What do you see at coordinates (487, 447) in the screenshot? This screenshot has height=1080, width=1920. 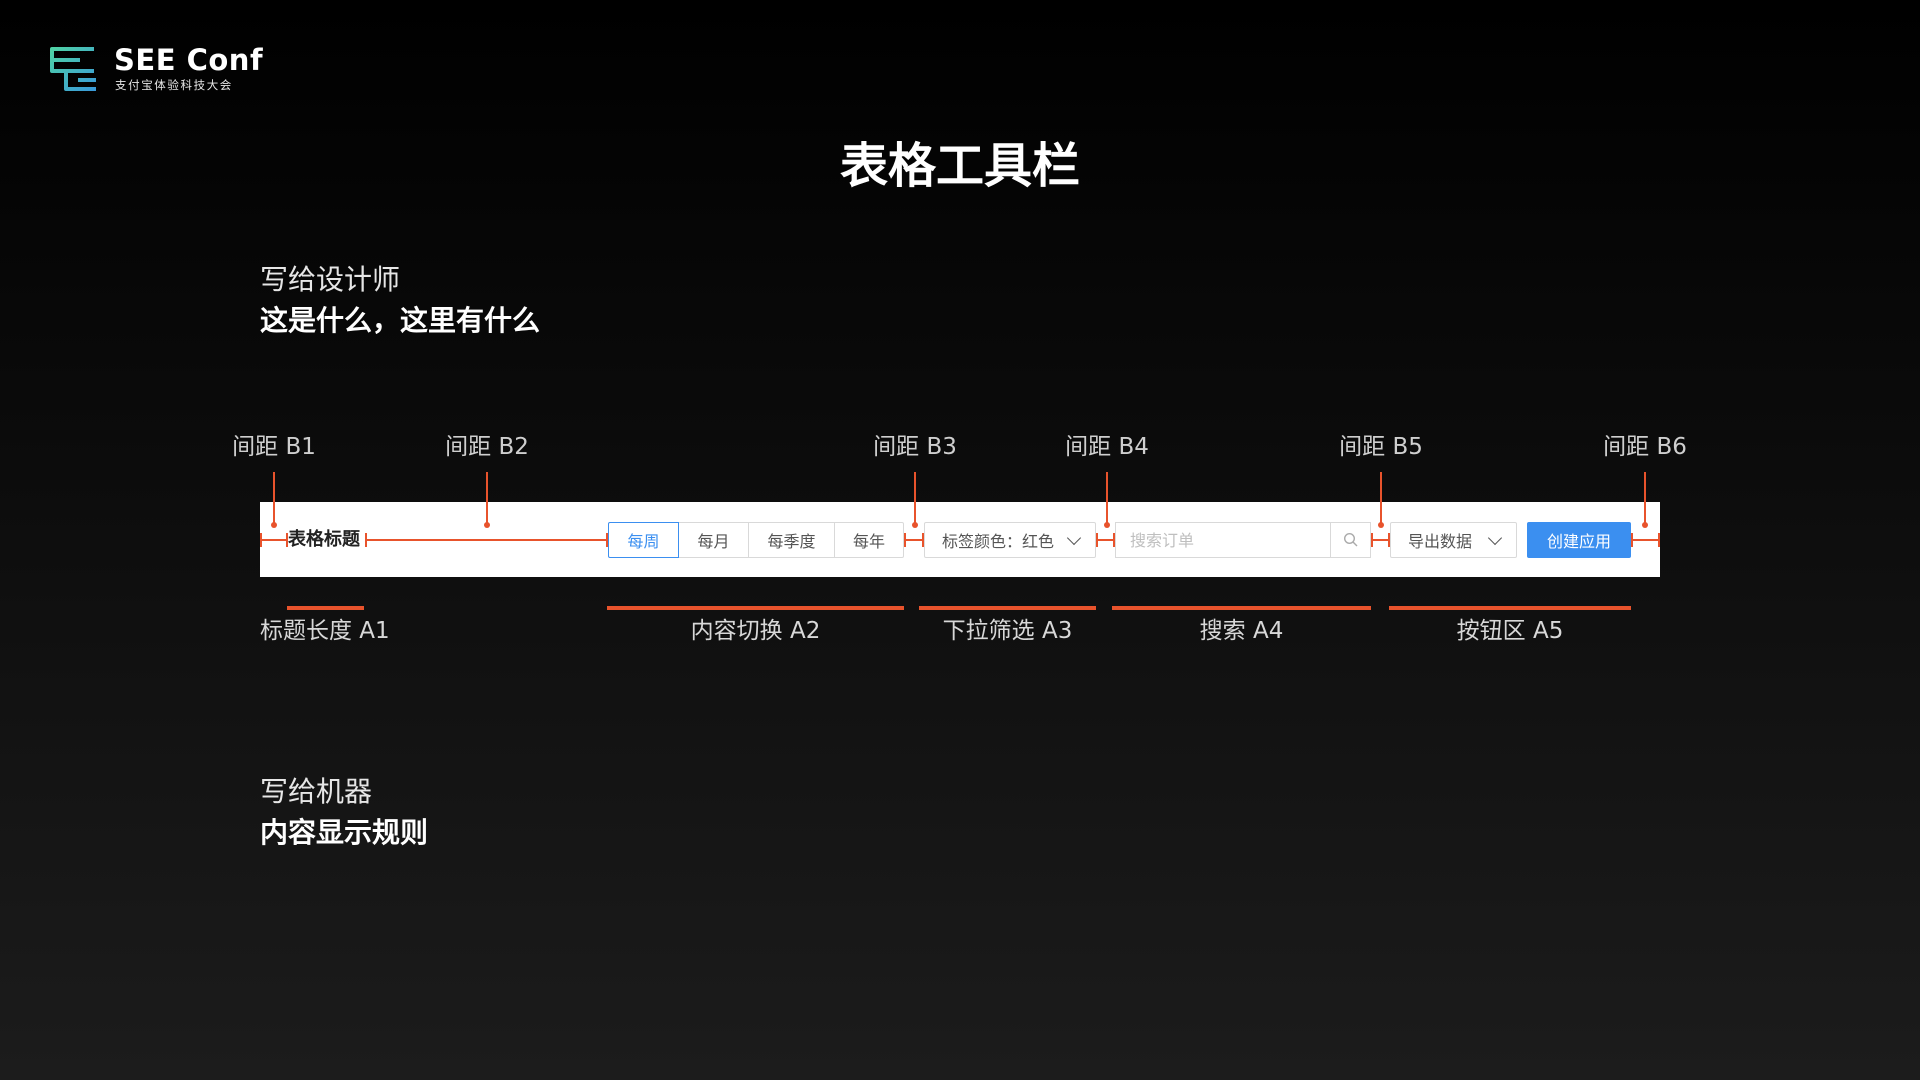 I see `spacing-label-b2: 间距 B2` at bounding box center [487, 447].